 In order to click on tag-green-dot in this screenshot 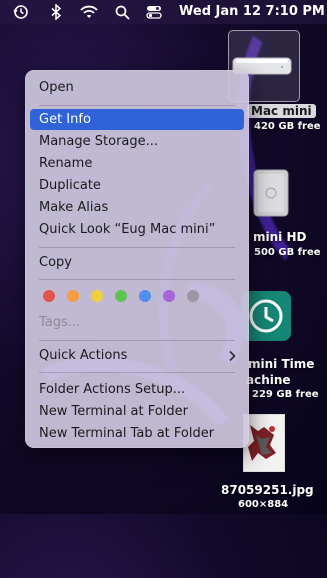, I will do `click(121, 296)`.